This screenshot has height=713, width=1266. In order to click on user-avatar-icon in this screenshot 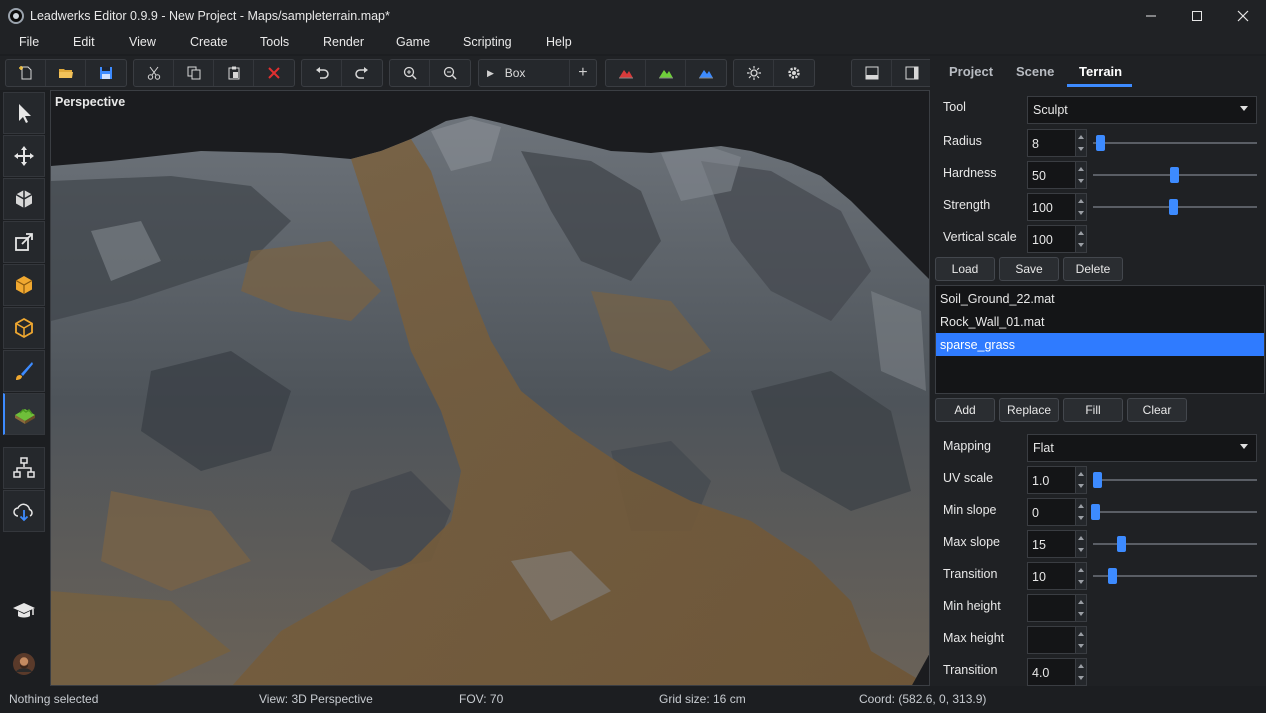, I will do `click(24, 664)`.